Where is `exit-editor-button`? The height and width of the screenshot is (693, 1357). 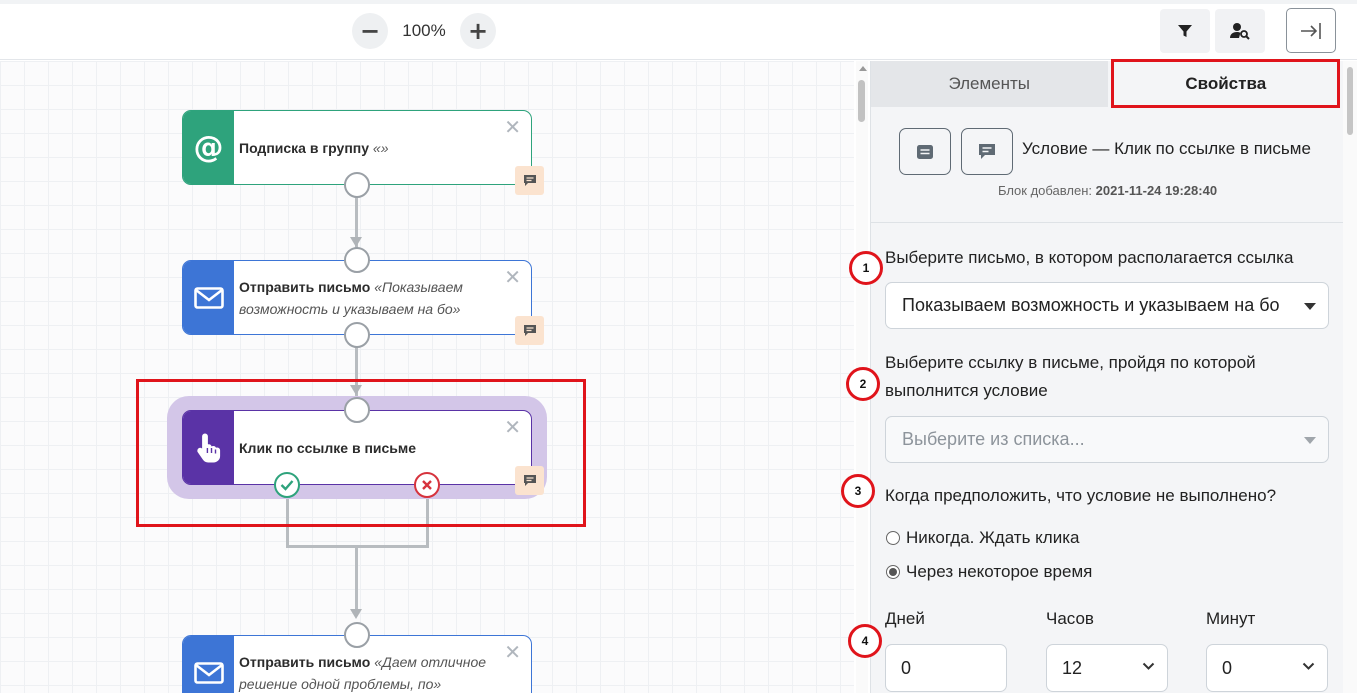 exit-editor-button is located at coordinates (1311, 30).